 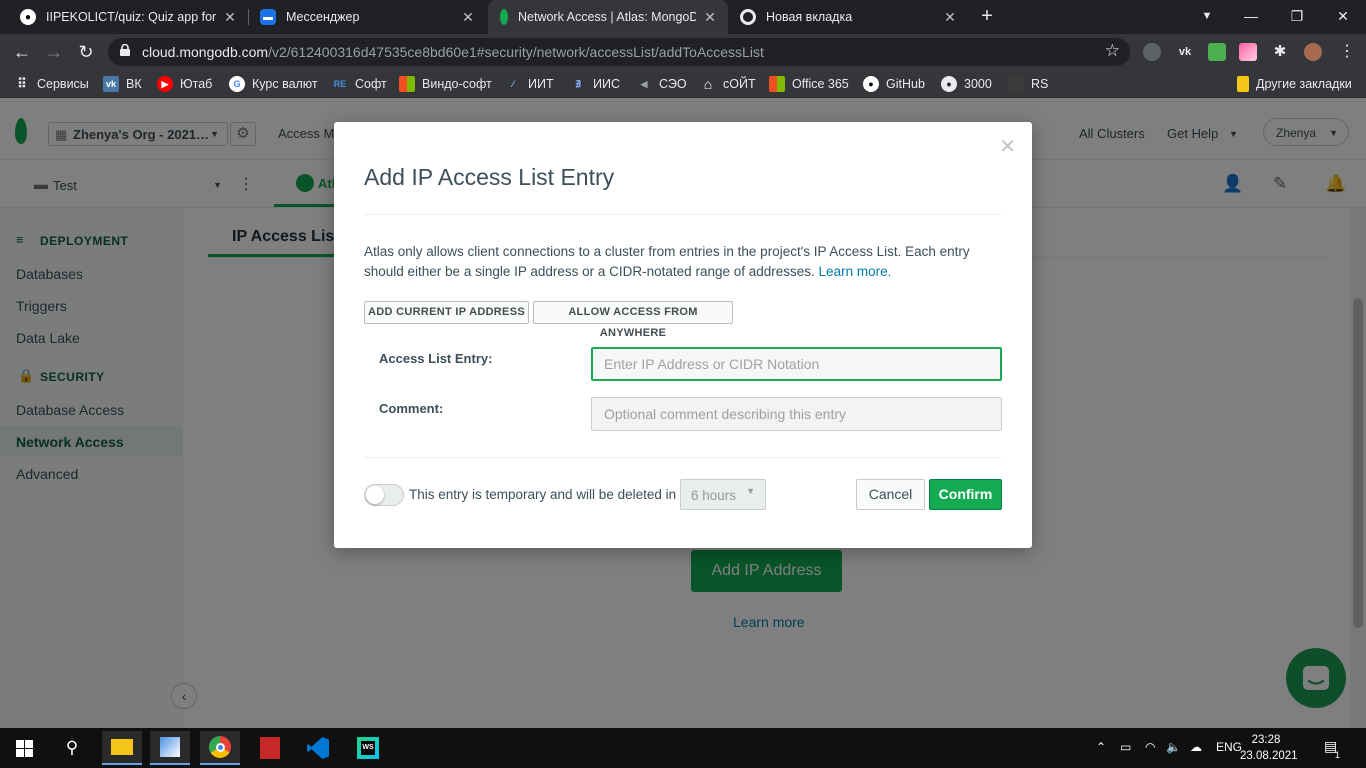 What do you see at coordinates (661, 84) in the screenshot?
I see `bookmark-seo: ◀ СЭО` at bounding box center [661, 84].